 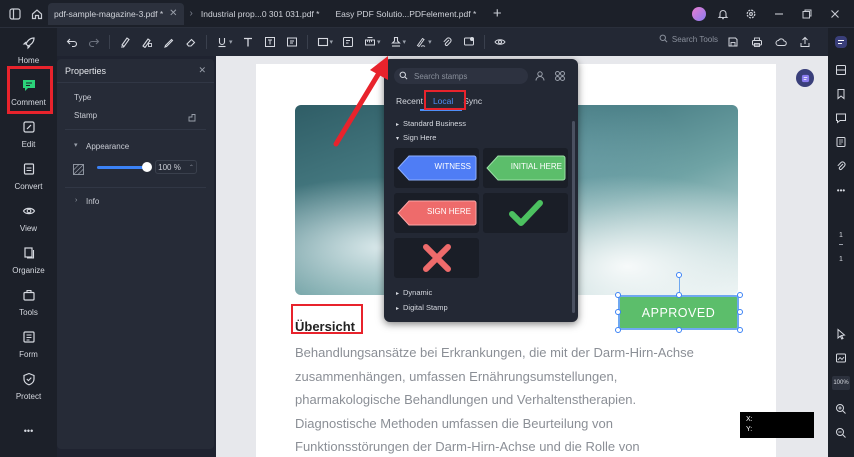 I want to click on shield-icon, so click(x=29, y=380).